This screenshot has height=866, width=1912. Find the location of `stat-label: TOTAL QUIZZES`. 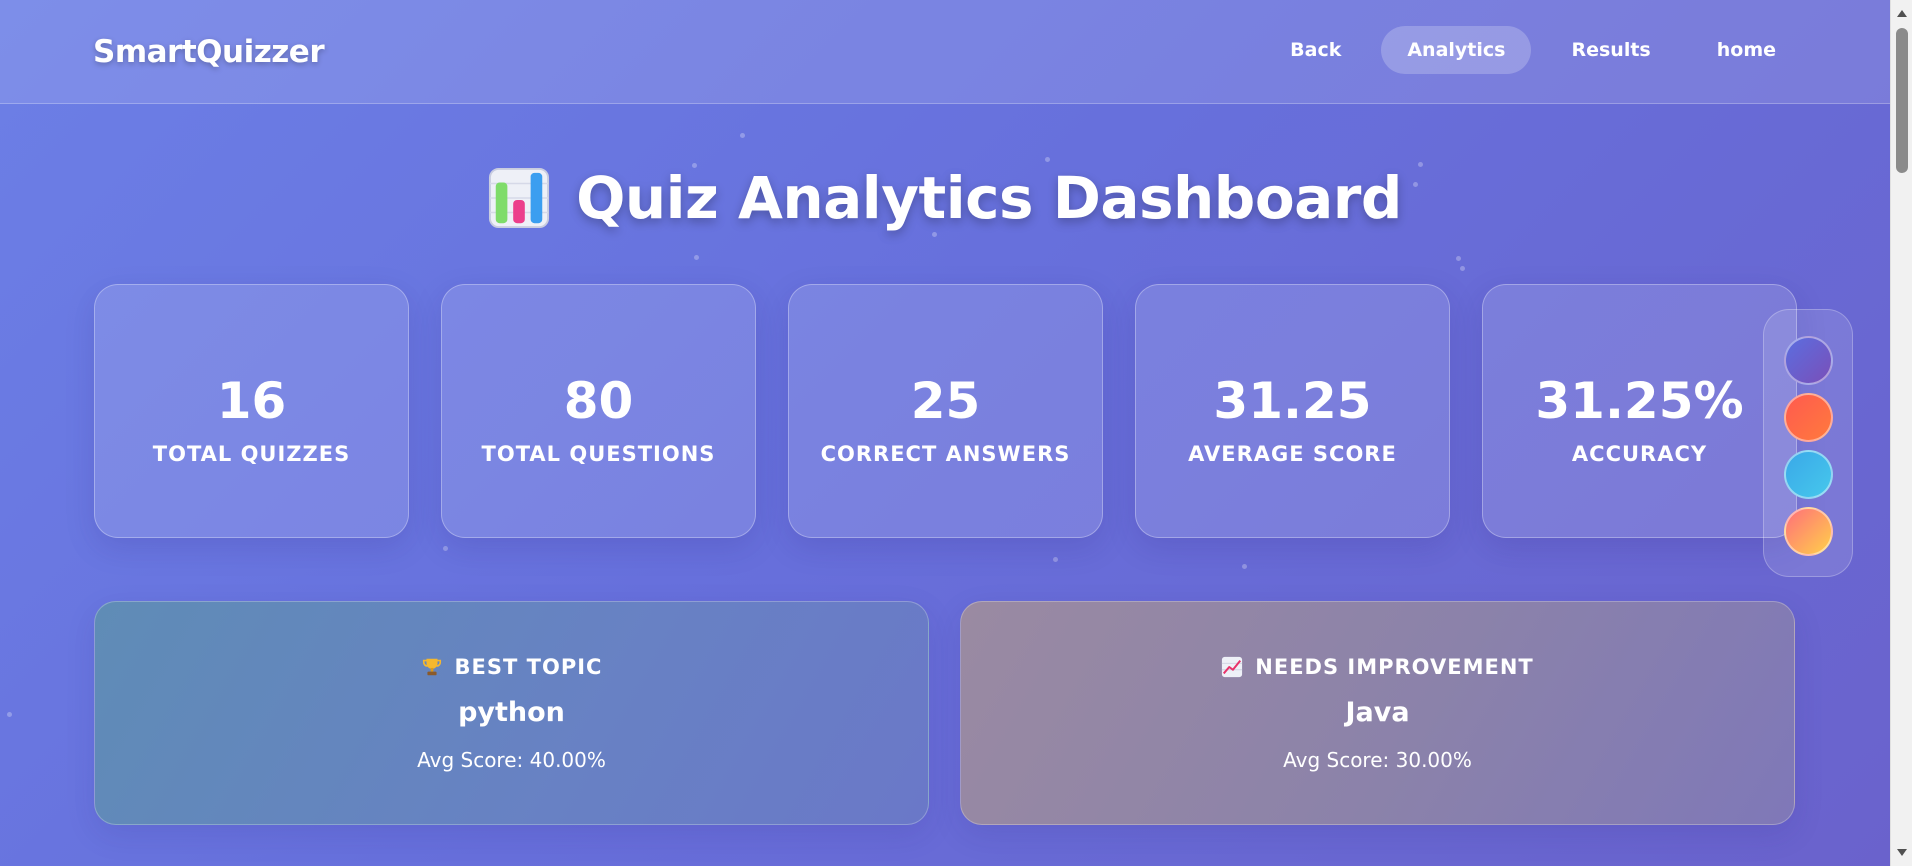

stat-label: TOTAL QUIZZES is located at coordinates (251, 454).